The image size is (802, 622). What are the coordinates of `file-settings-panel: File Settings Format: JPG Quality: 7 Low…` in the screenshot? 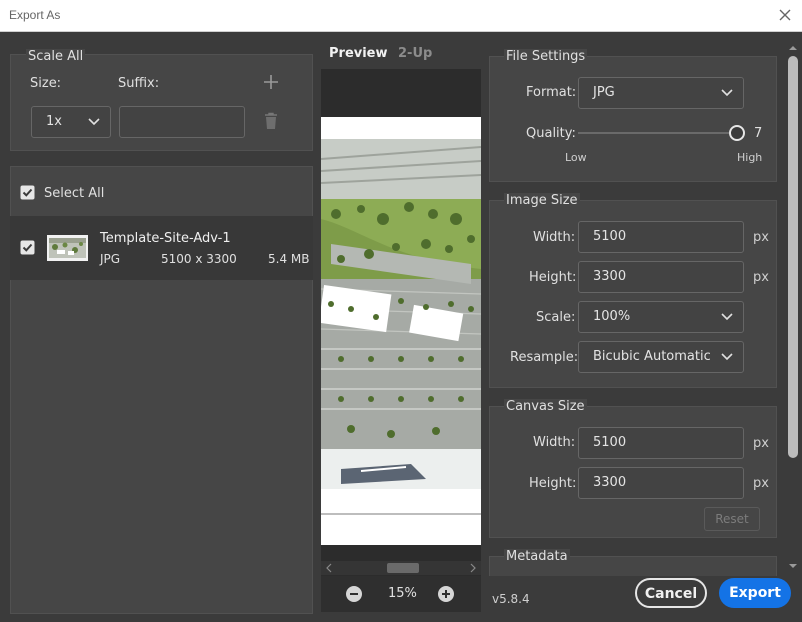 It's located at (633, 115).